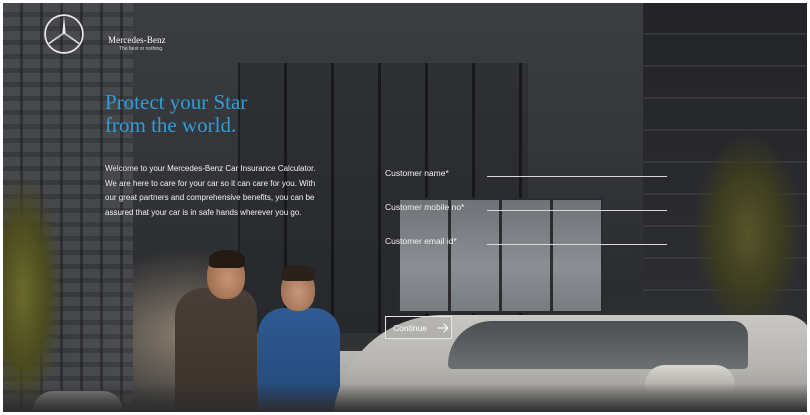 The width and height of the screenshot is (810, 415). Describe the element at coordinates (227, 259) in the screenshot. I see `person-left-hair` at that location.